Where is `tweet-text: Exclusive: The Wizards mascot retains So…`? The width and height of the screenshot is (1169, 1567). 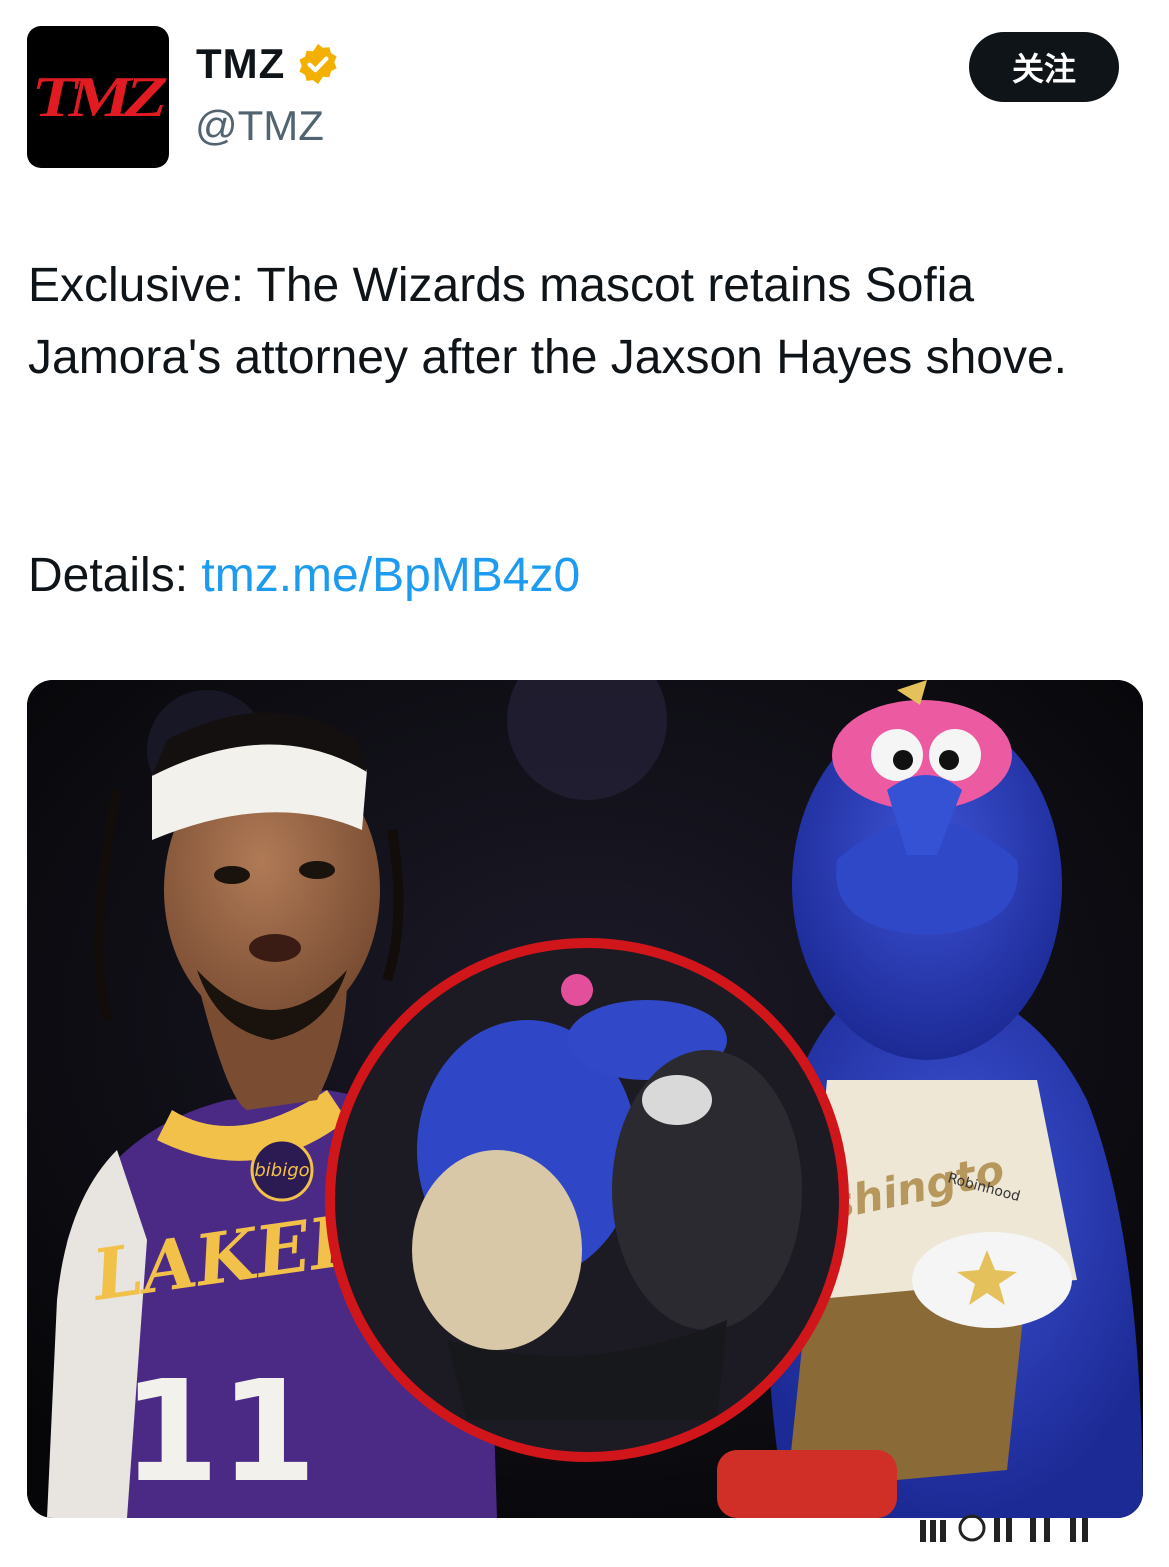 tweet-text: Exclusive: The Wizards mascot retains So… is located at coordinates (548, 321).